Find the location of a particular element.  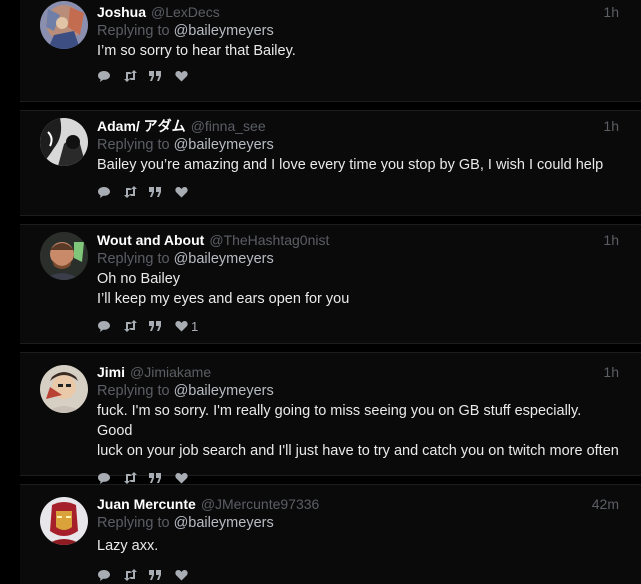

author-name: Adam/ アダム is located at coordinates (141, 126).